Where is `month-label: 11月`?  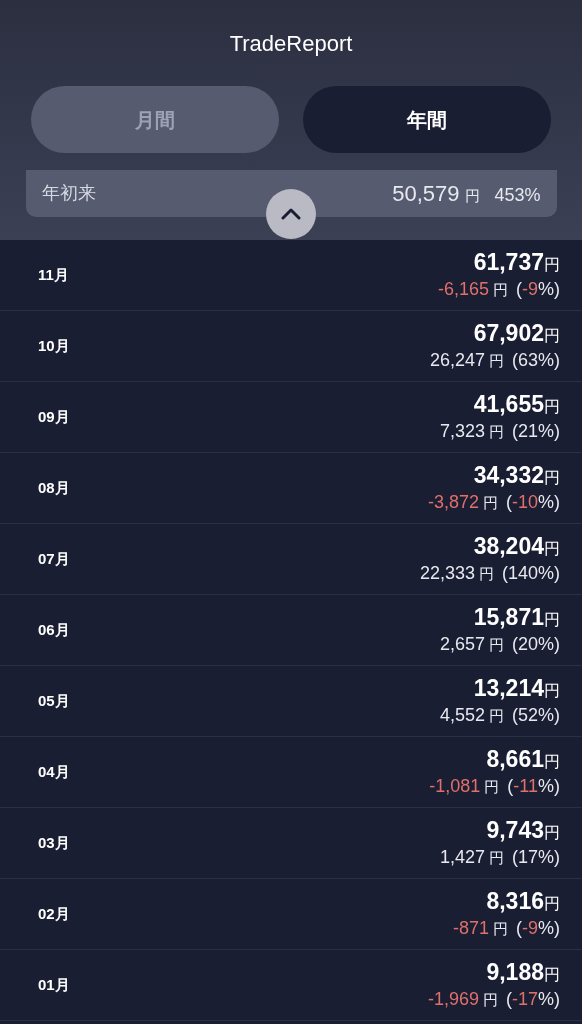 month-label: 11月 is located at coordinates (53, 274).